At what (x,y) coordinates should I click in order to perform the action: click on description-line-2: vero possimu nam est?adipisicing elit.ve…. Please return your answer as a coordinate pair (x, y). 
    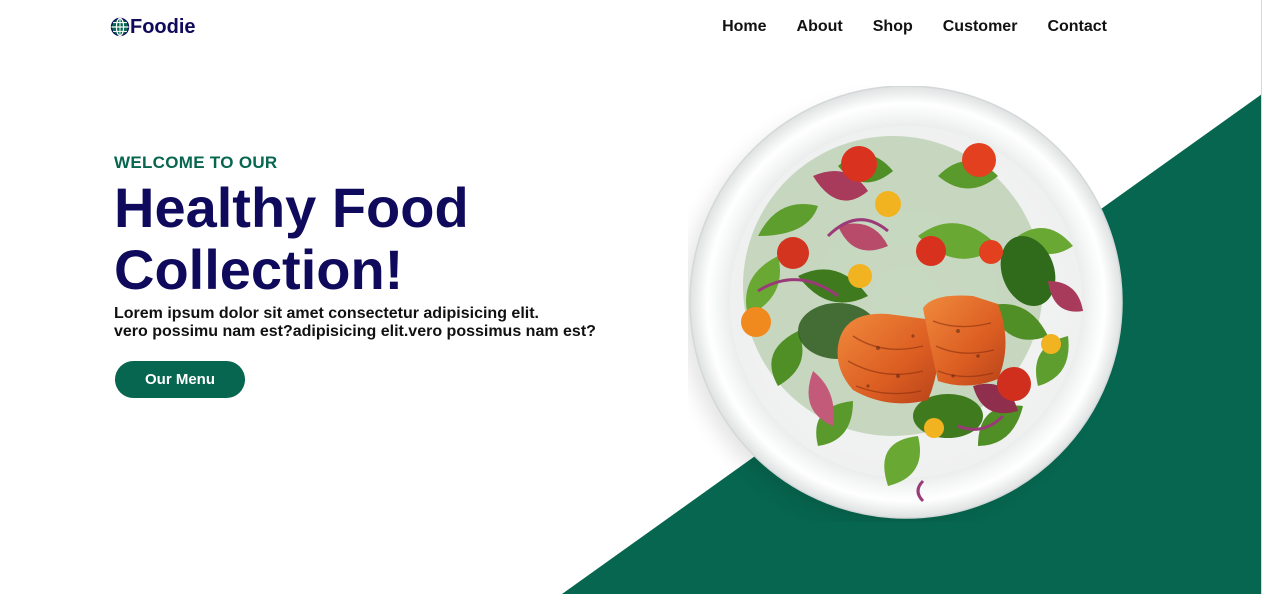
    Looking at the image, I should click on (355, 331).